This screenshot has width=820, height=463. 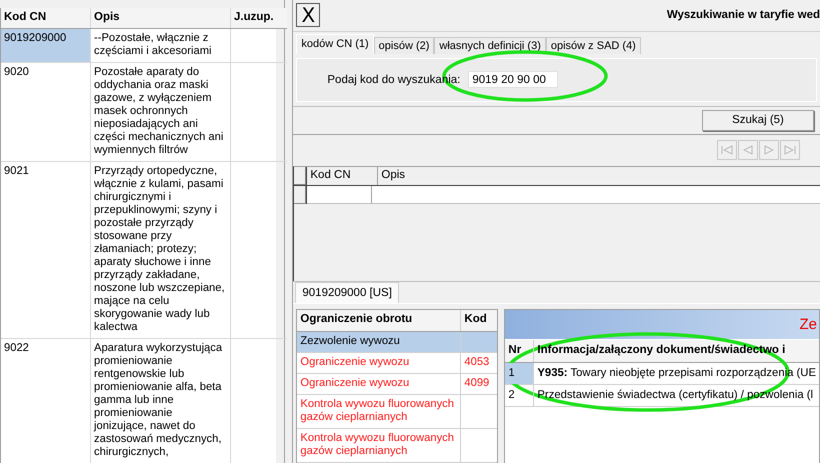 I want to click on column-header: Kod, so click(x=479, y=320).